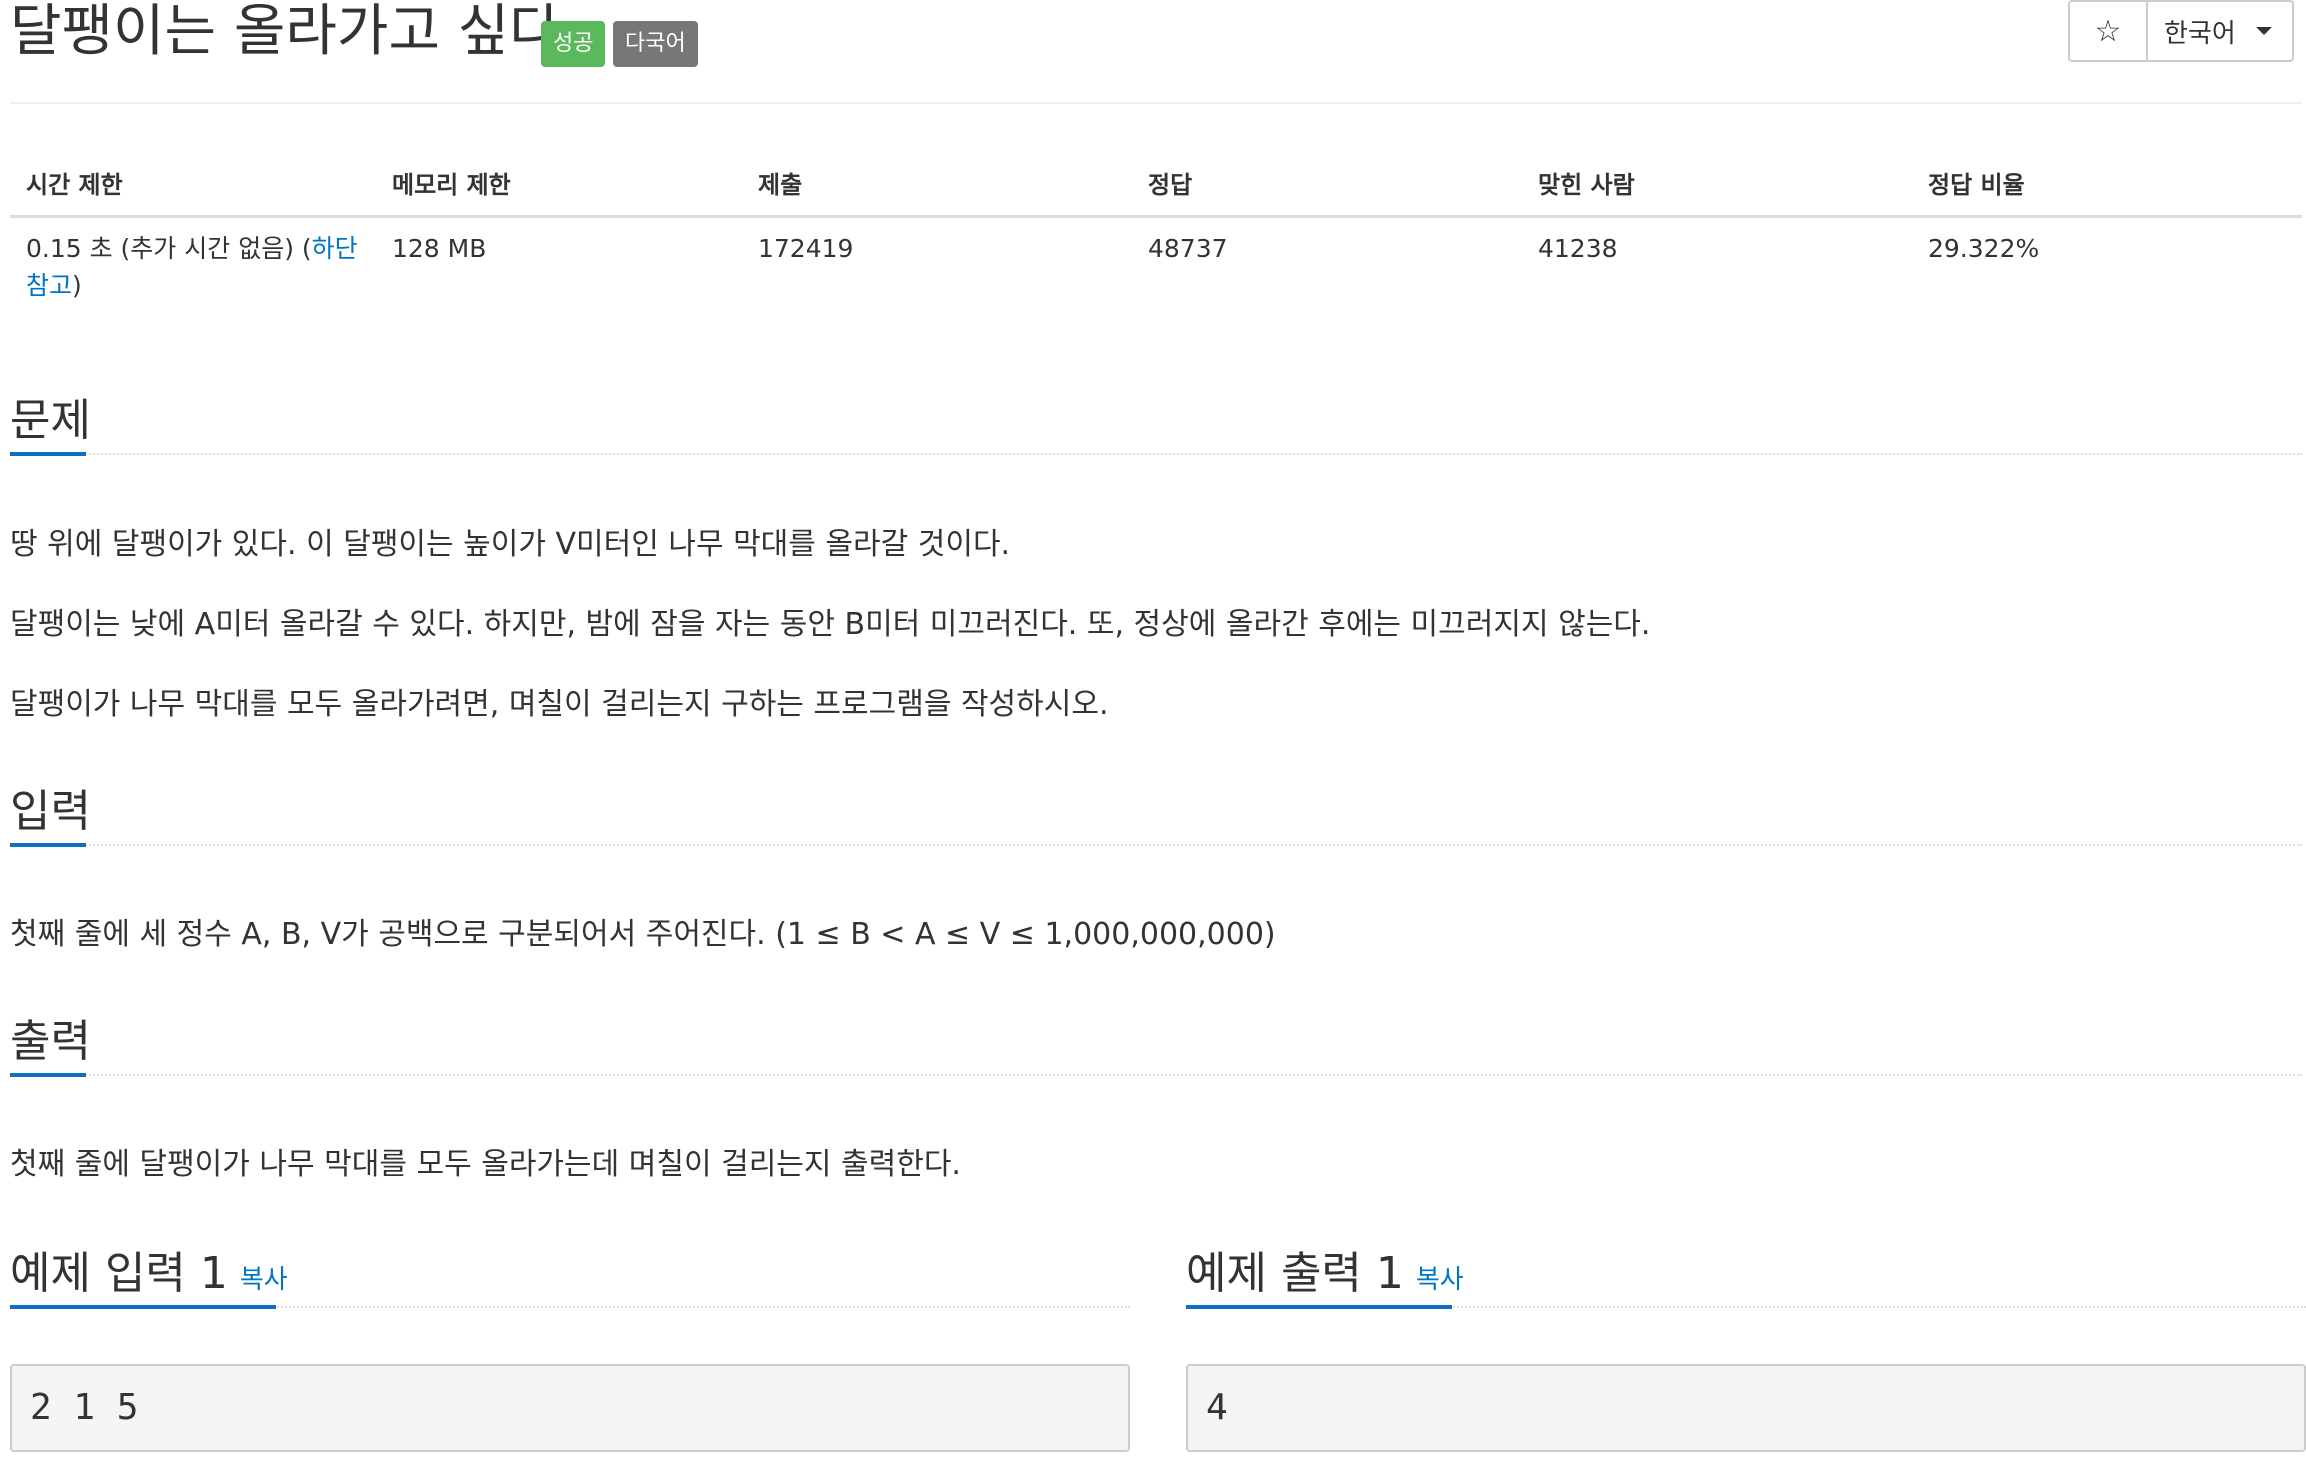  I want to click on problem-header: 달팽이는 올라가고 싶다 성공 다국어, so click(1156, 52).